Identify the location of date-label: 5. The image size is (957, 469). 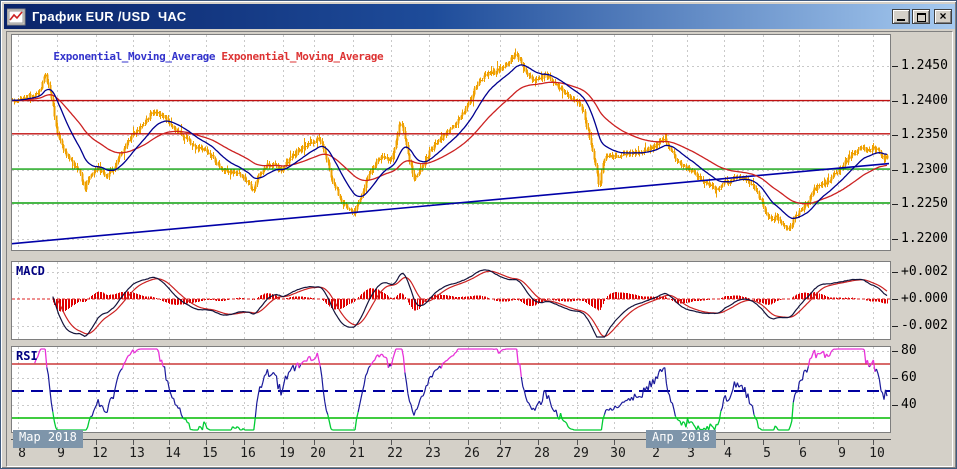
(767, 453).